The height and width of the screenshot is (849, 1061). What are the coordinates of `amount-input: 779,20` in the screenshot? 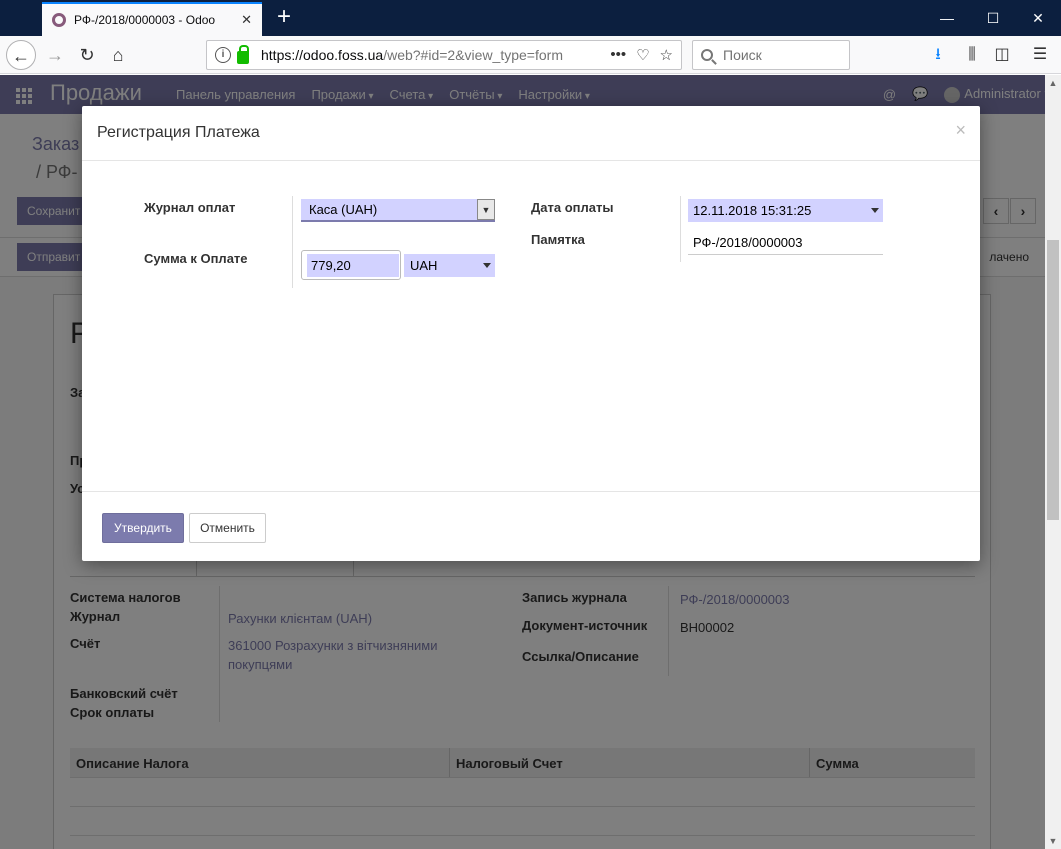 It's located at (353, 265).